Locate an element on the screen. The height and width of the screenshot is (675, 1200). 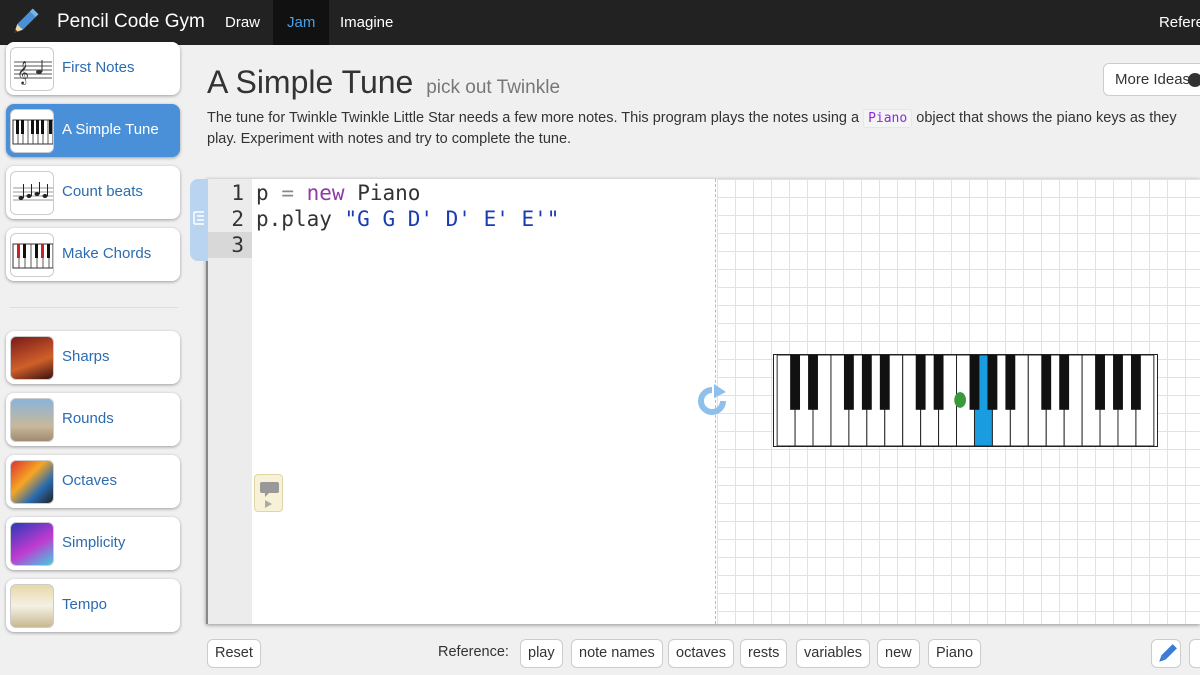
sidebar-item-first-notes: 𝄞 First Notes is located at coordinates (93, 68).